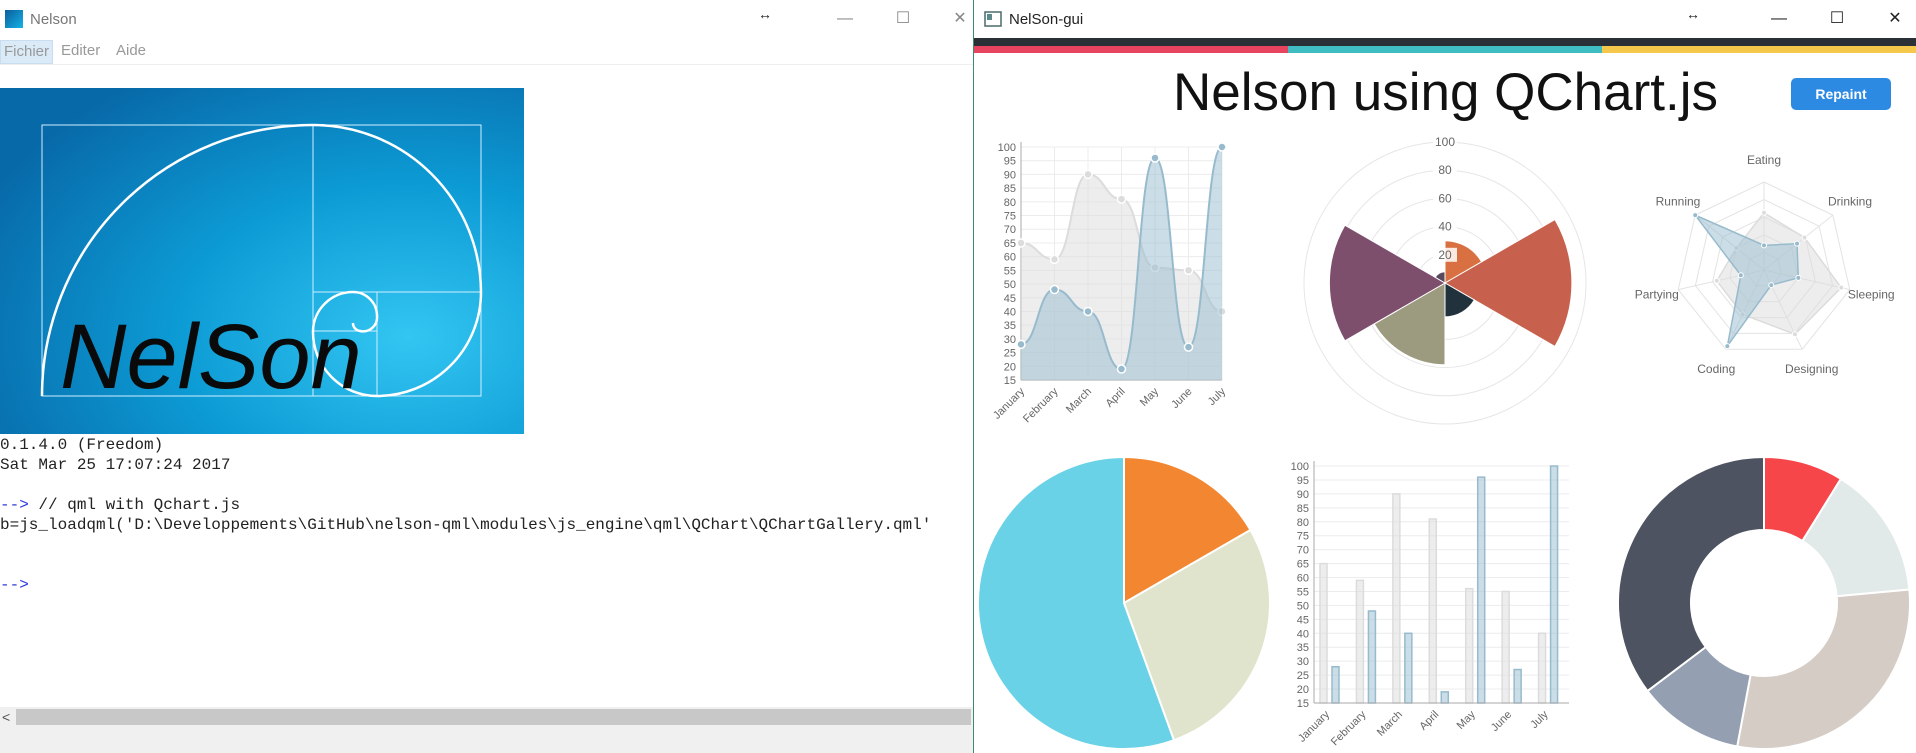  I want to click on y-tick-label: 20, so click(1010, 367).